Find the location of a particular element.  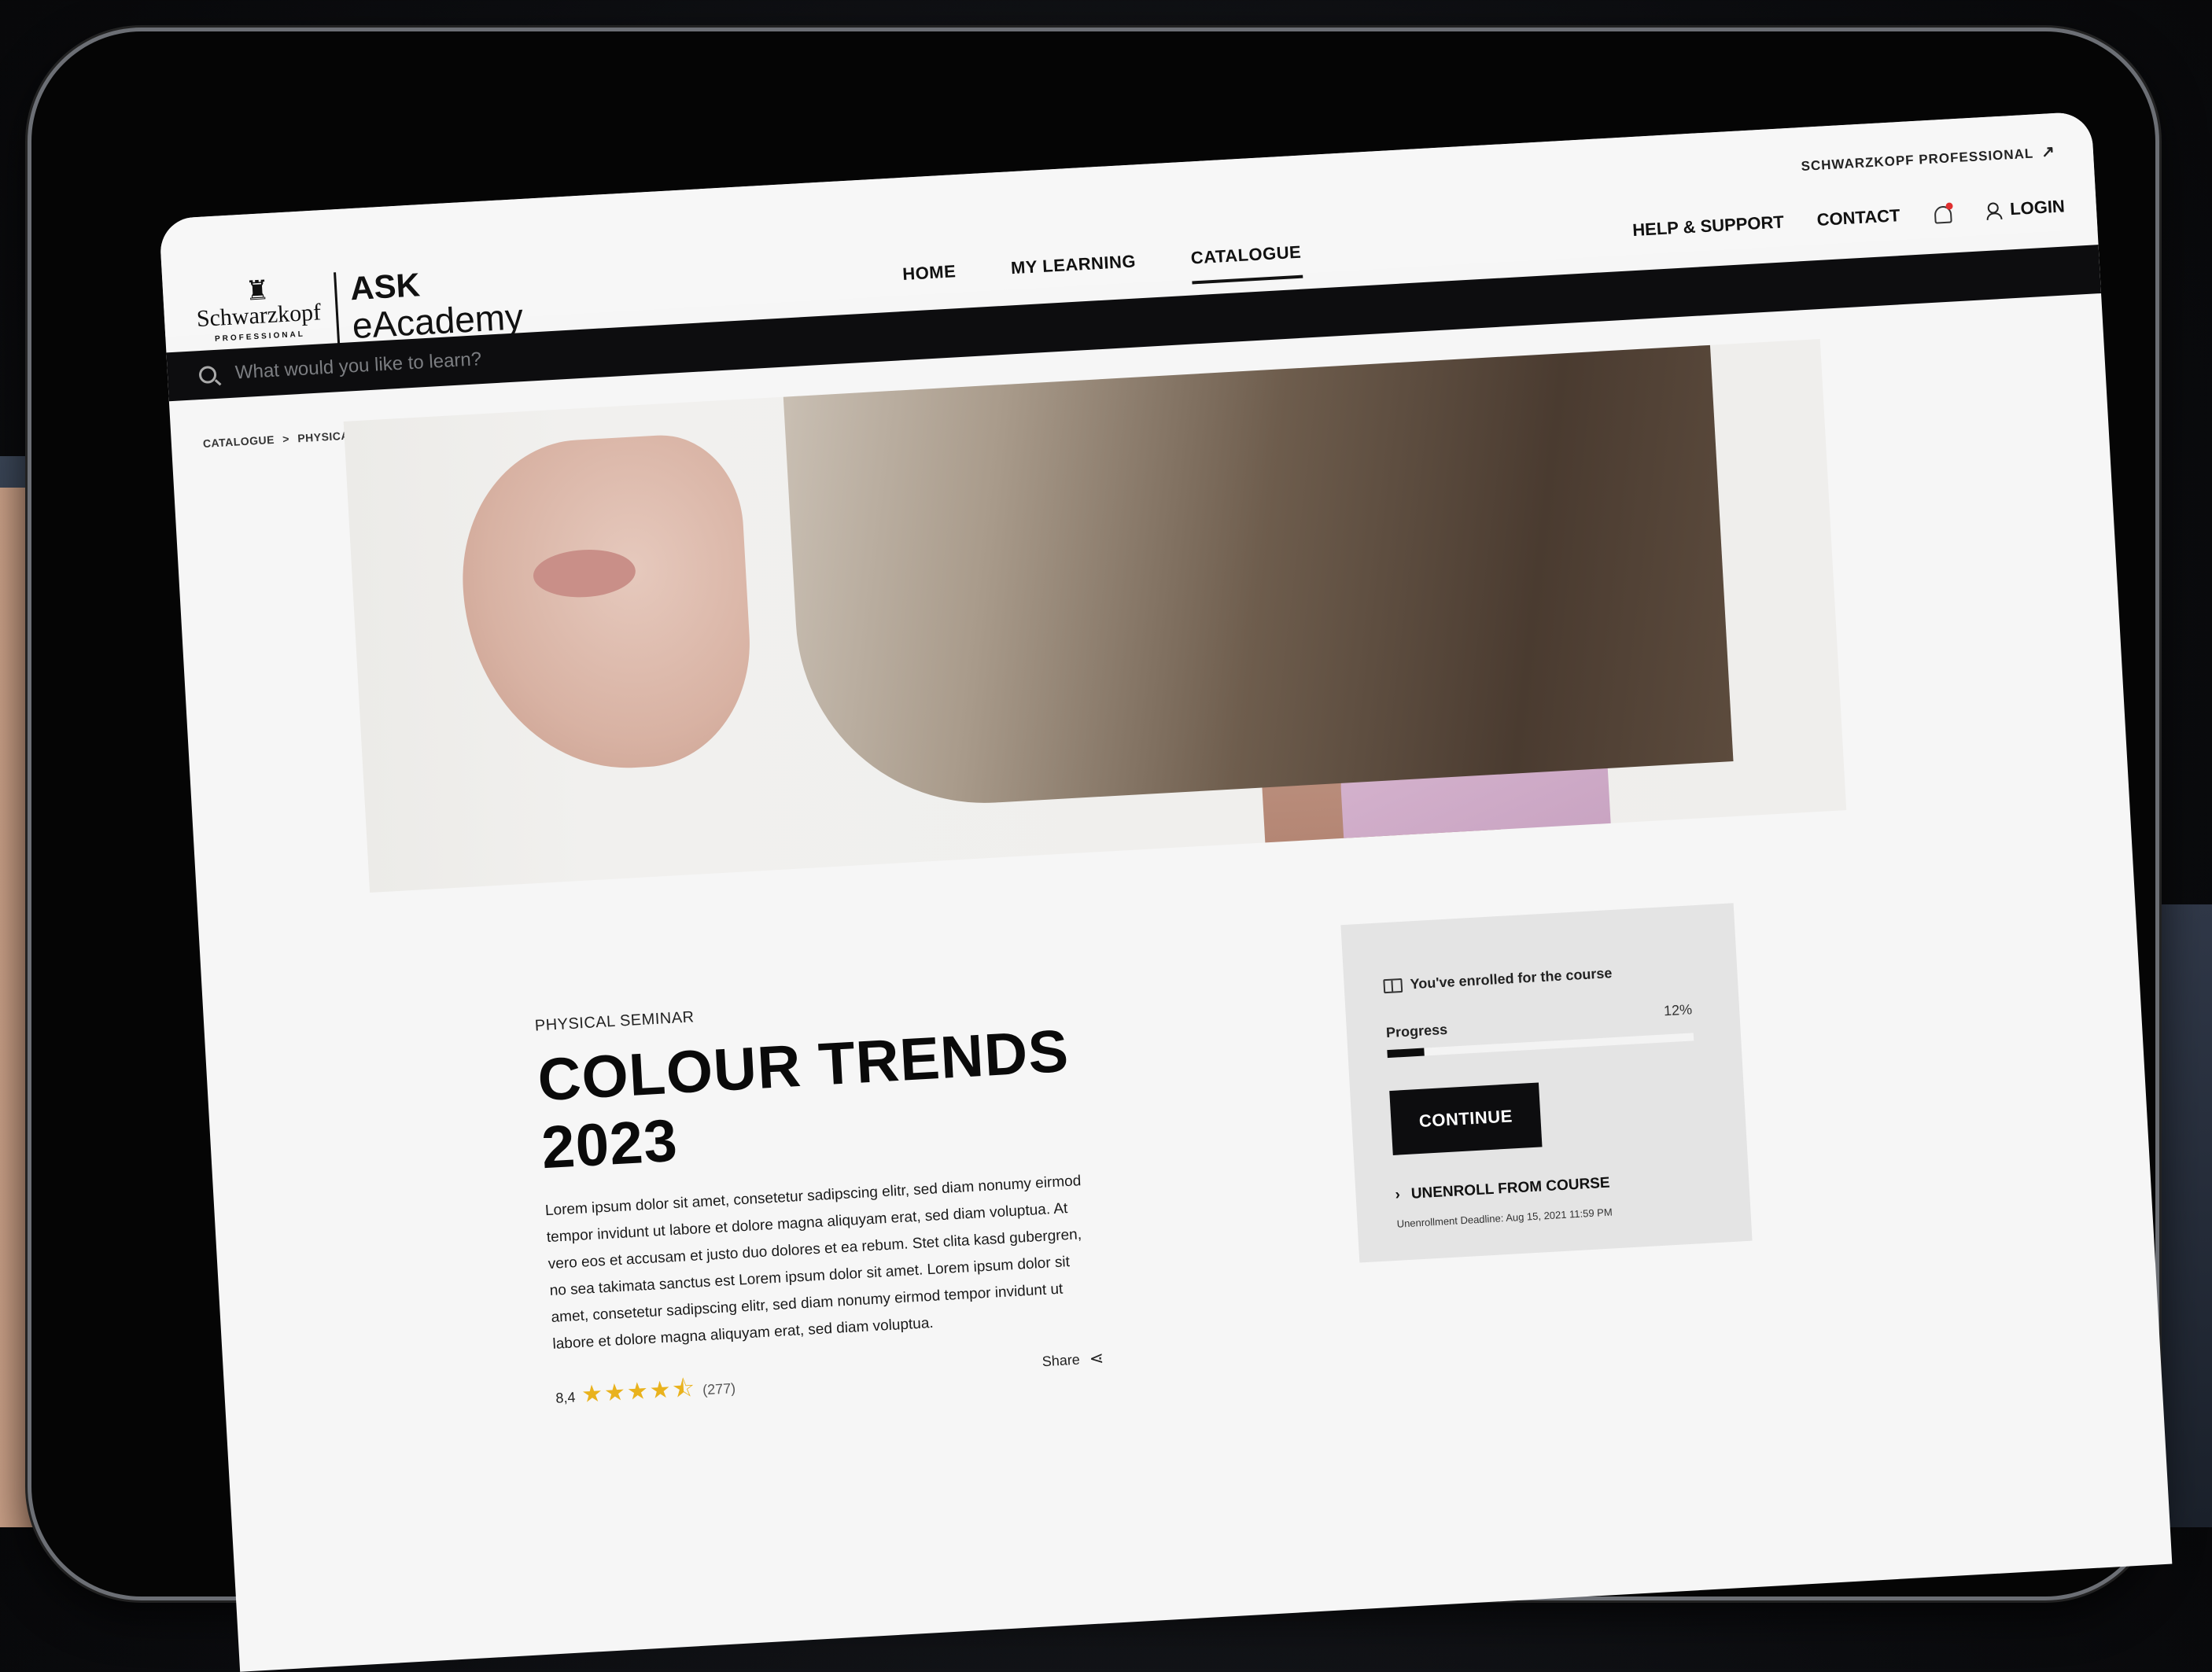

course-rating: 8,4 ★★★★⯪ (277) is located at coordinates (646, 1393).